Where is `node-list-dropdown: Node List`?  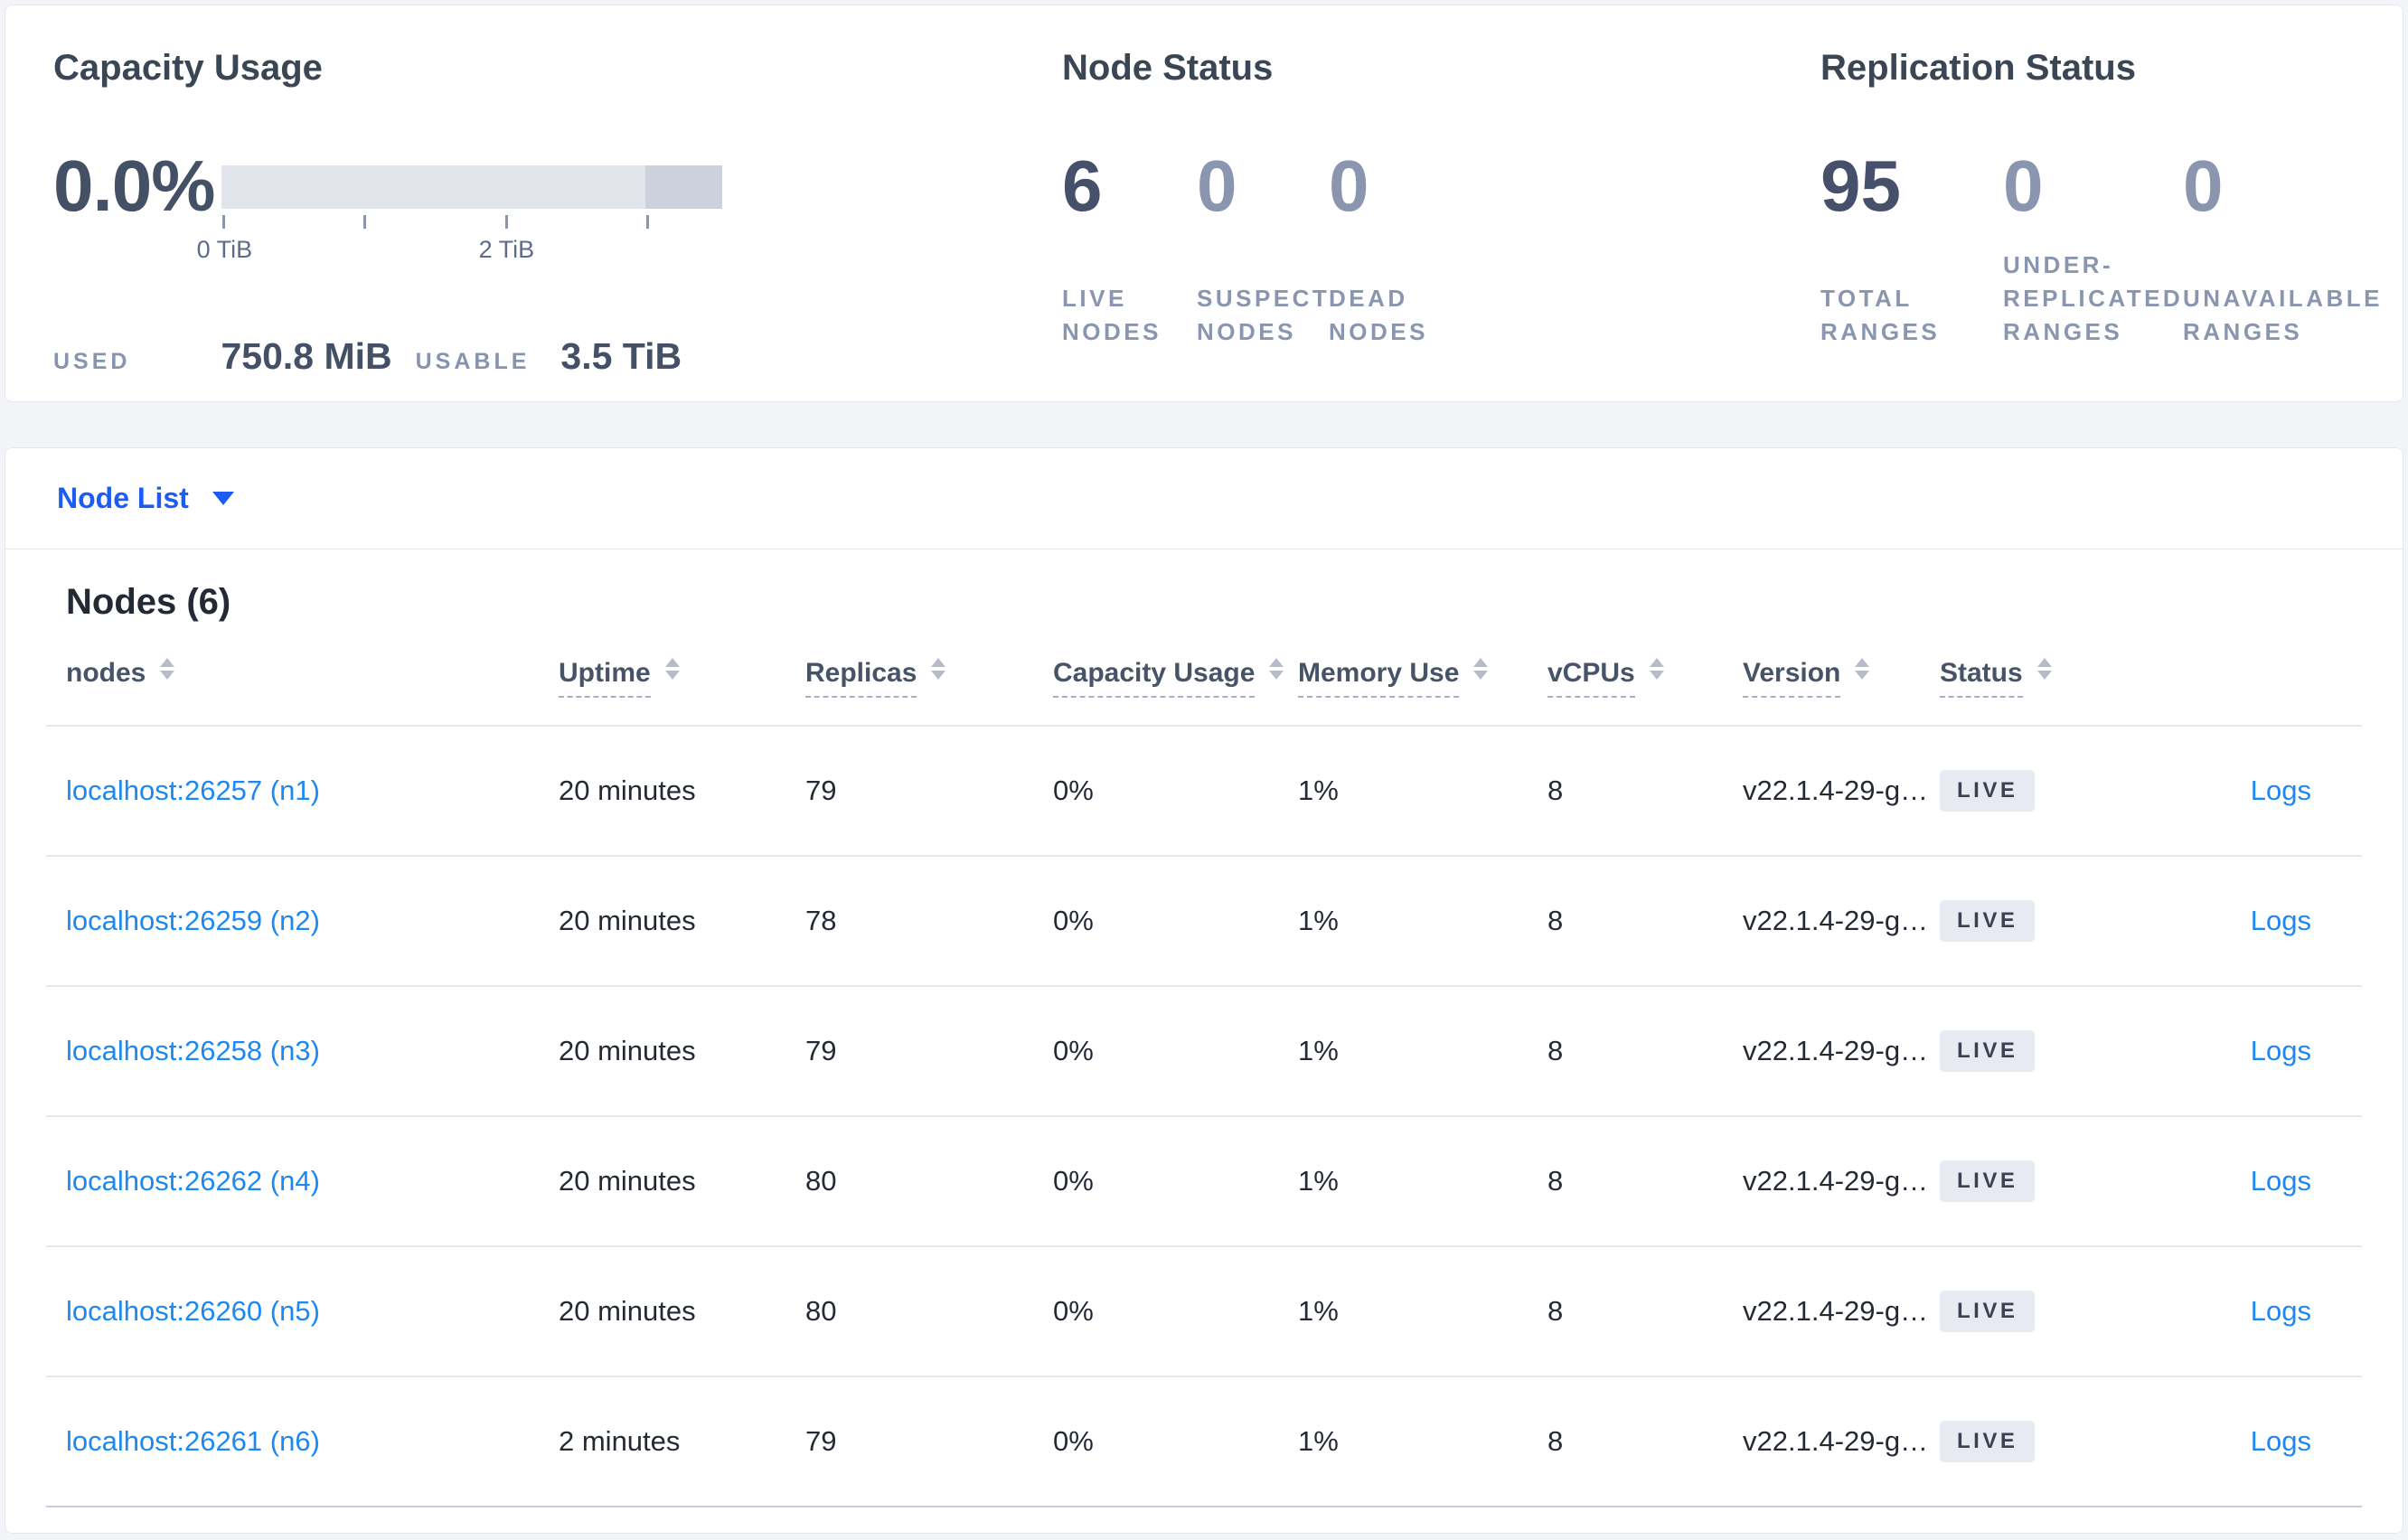
node-list-dropdown: Node List is located at coordinates (1204, 498).